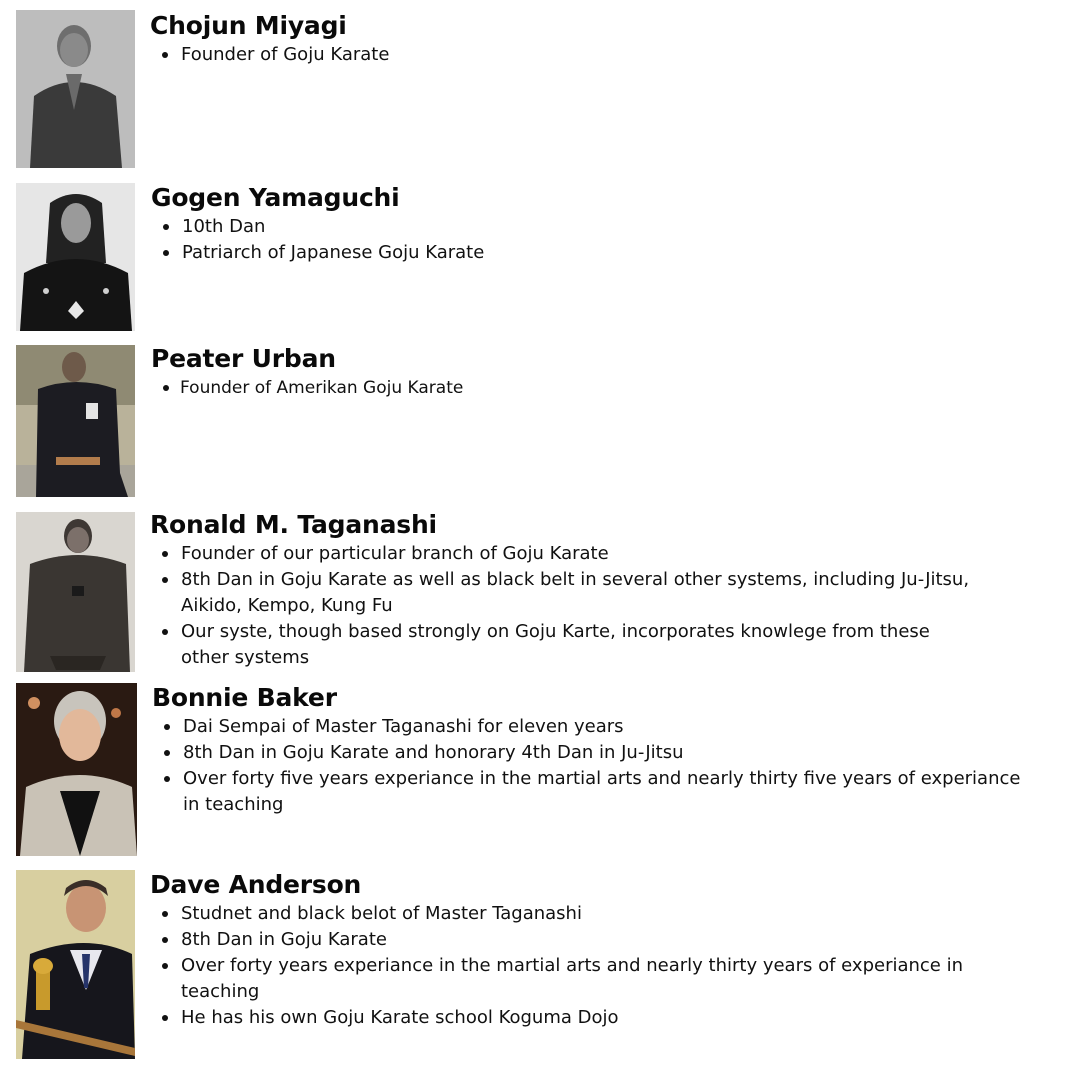  Describe the element at coordinates (243, 358) in the screenshot. I see `person-name: Peater Urban` at that location.